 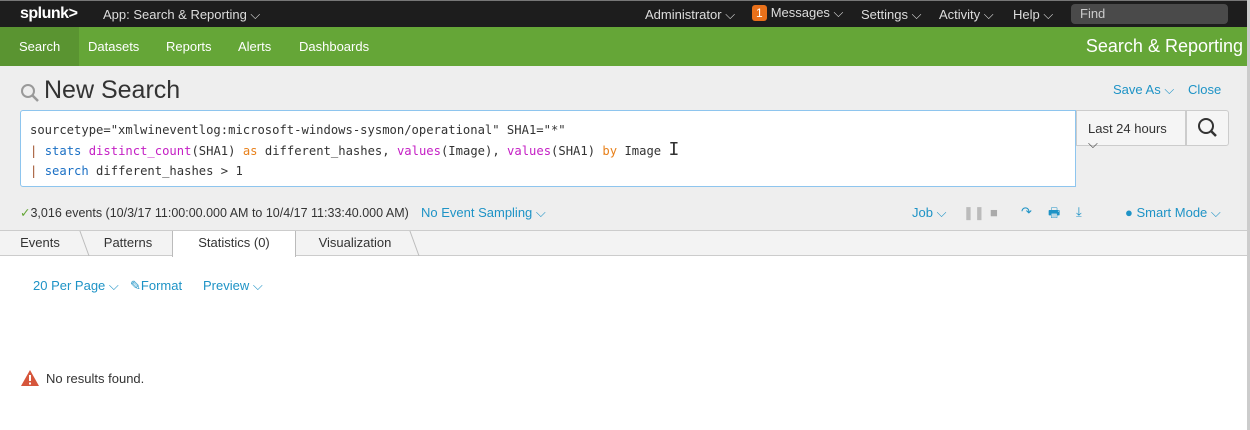 I want to click on pause-icon: ❚❚, so click(x=974, y=213).